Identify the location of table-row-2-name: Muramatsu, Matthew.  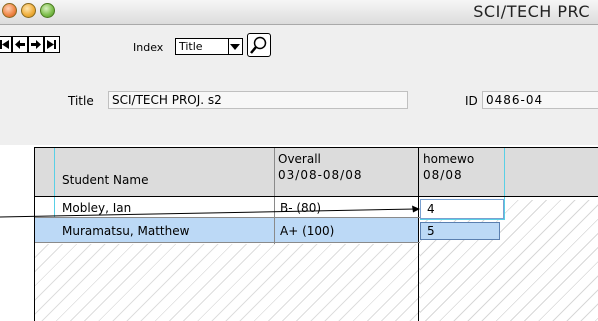
(125, 231).